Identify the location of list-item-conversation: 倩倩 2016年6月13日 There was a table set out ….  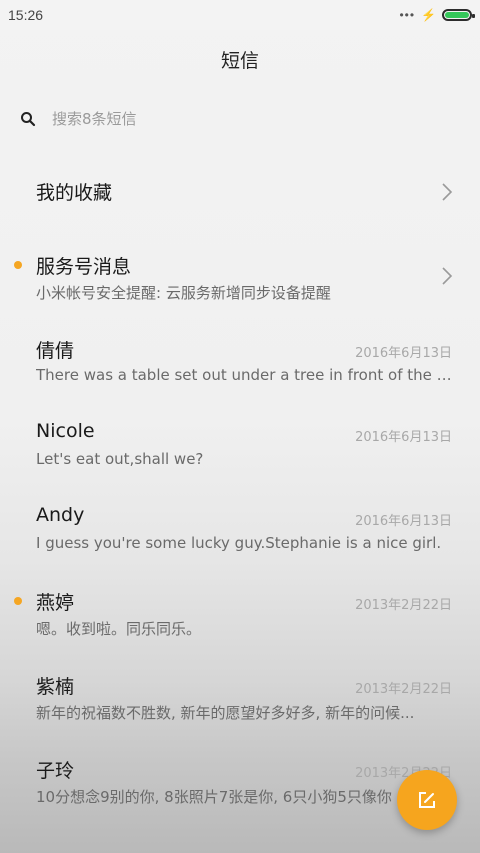
(240, 360).